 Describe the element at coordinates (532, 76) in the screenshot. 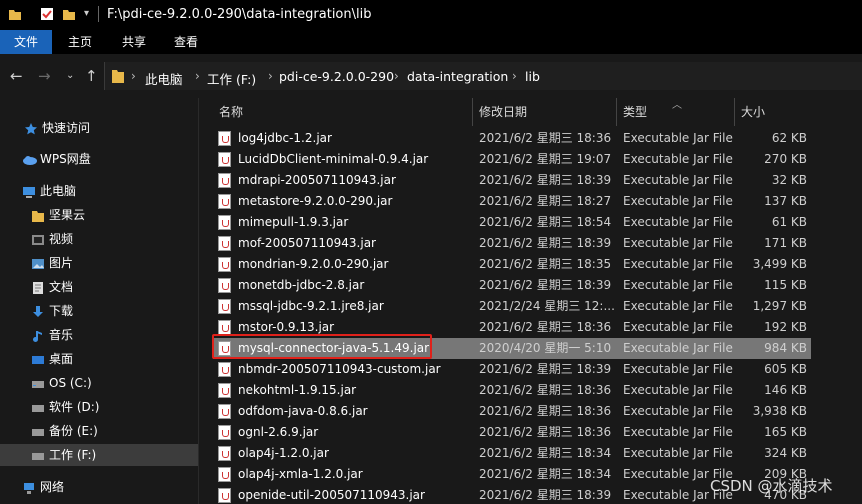

I see `breadcrumb-lib: lib` at that location.